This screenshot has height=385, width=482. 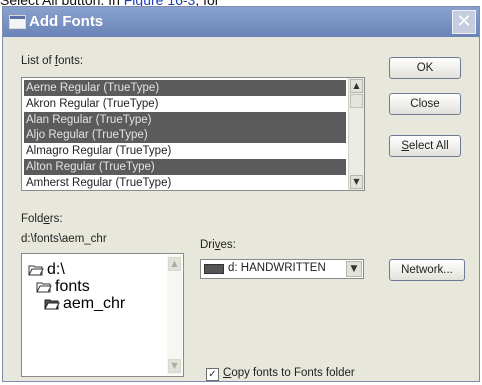 What do you see at coordinates (185, 166) in the screenshot?
I see `font-list-item: Alton Regular (TrueType)` at bounding box center [185, 166].